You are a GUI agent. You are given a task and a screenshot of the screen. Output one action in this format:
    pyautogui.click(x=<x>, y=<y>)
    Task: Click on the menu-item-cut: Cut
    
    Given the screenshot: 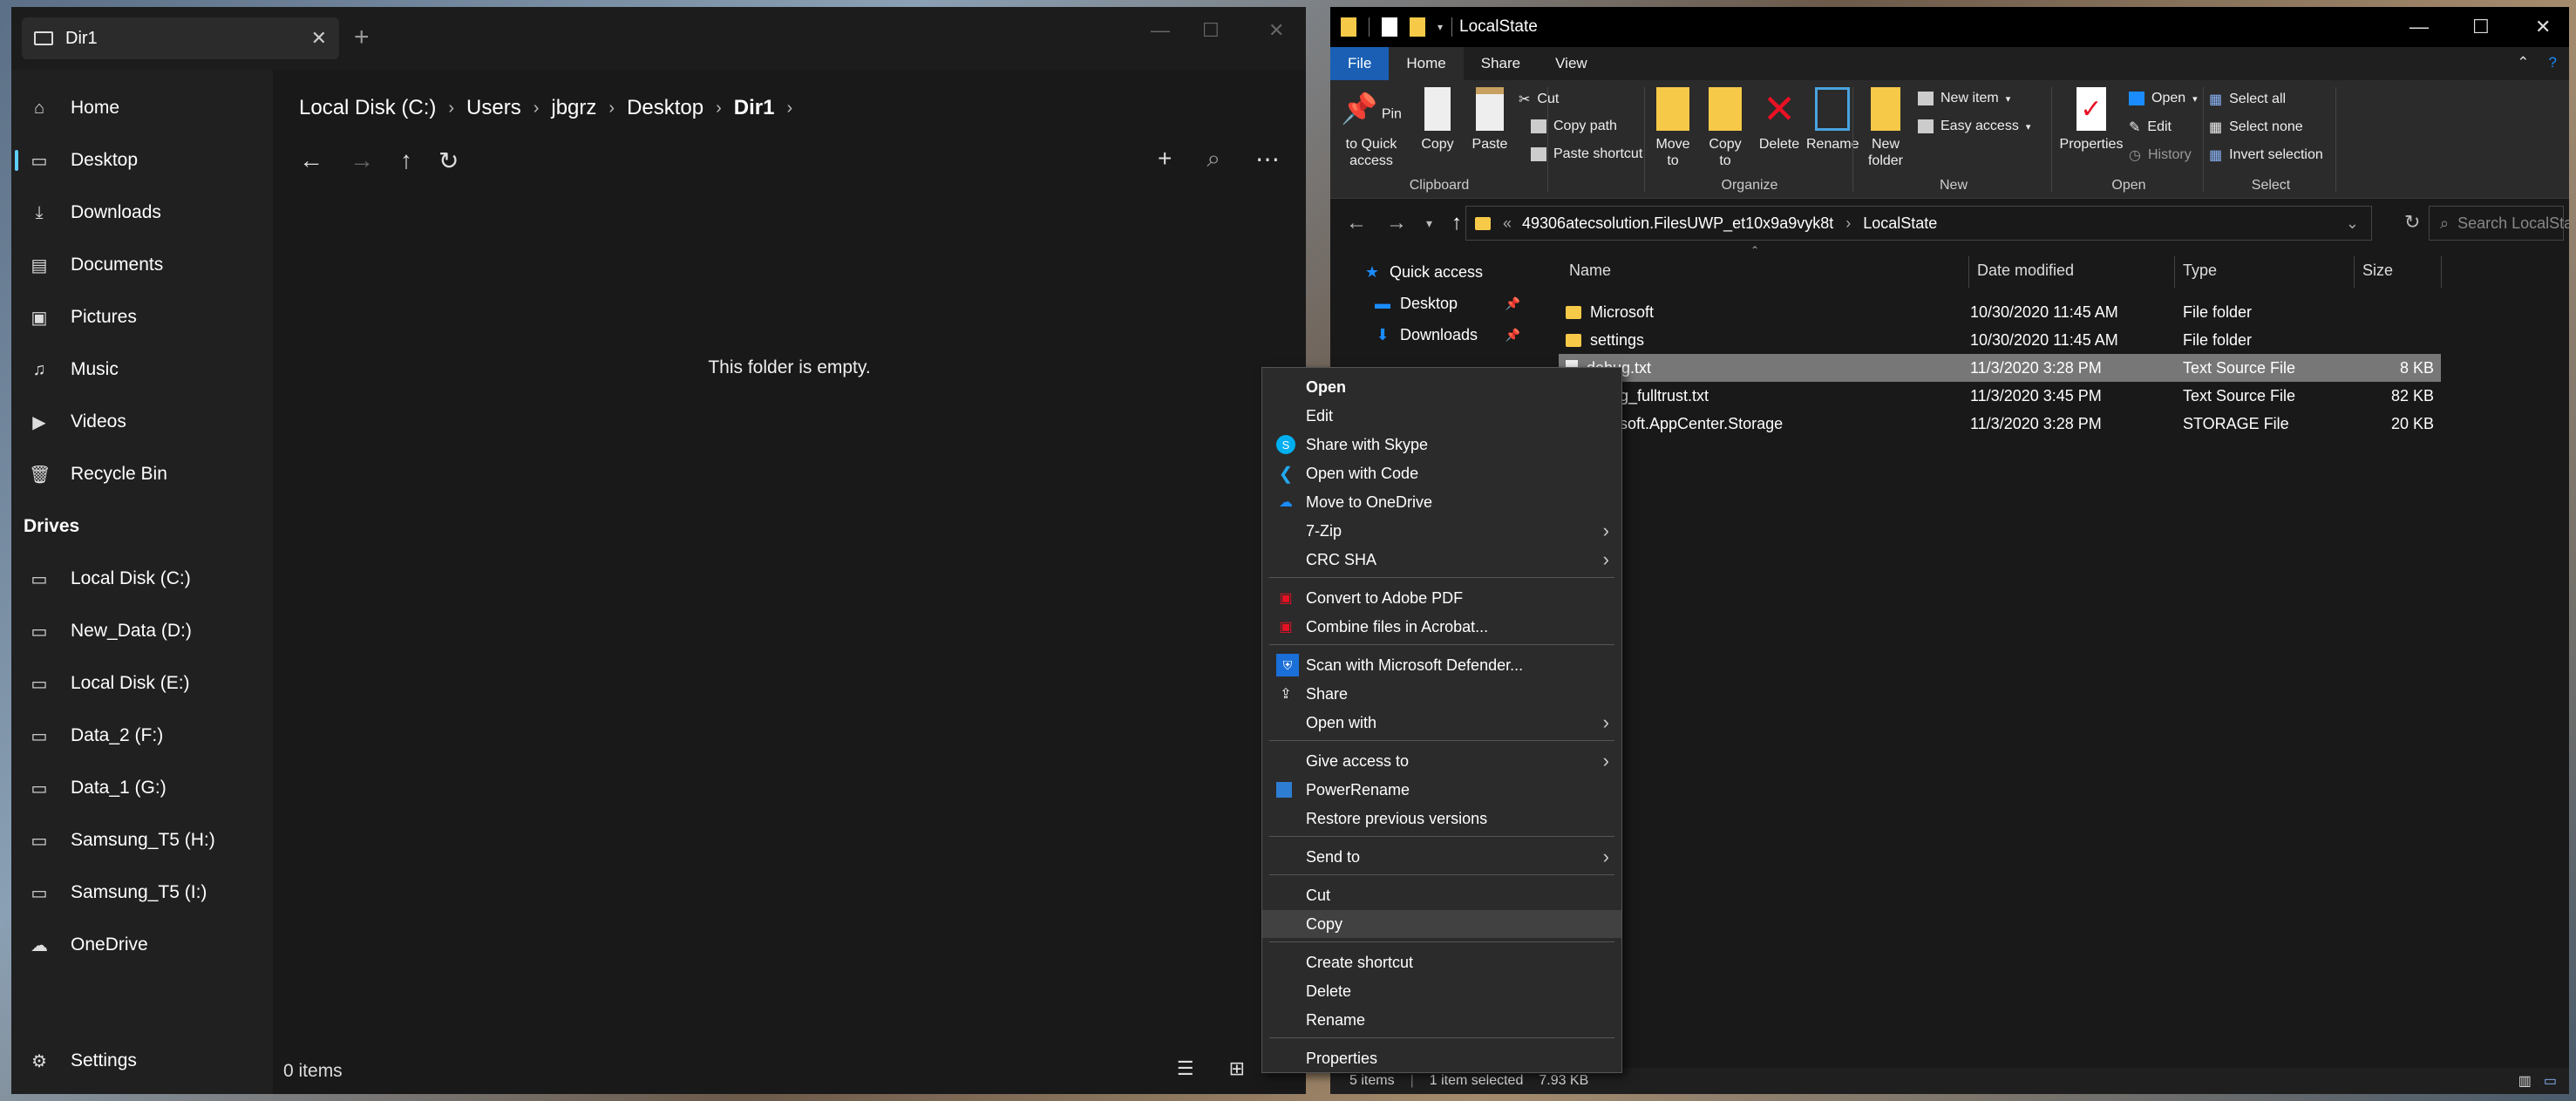 What is the action you would take?
    pyautogui.click(x=1441, y=895)
    